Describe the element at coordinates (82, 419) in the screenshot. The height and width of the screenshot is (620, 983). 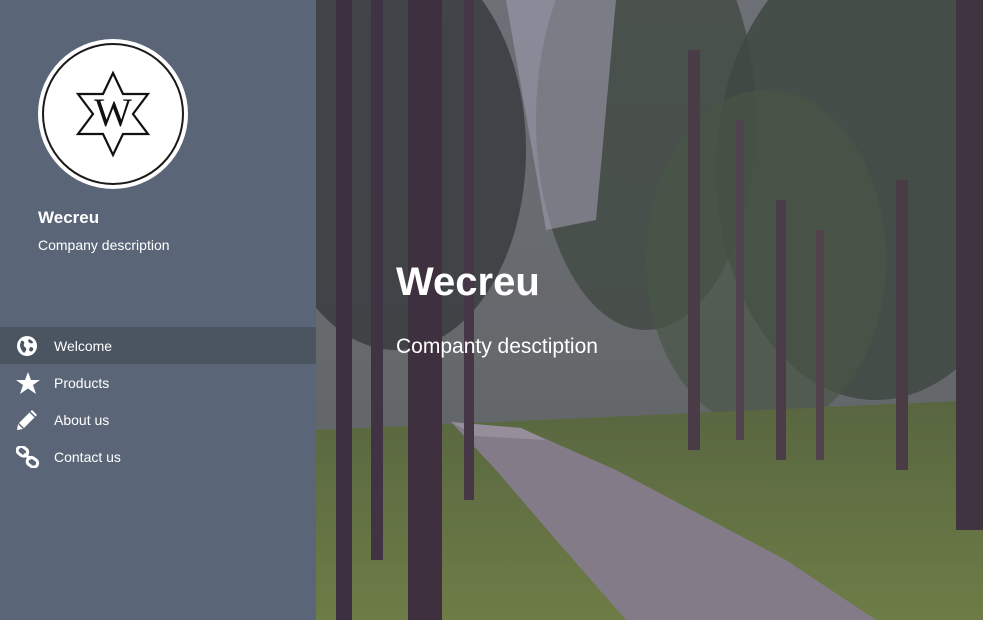
I see `nav-label-about: About us` at that location.